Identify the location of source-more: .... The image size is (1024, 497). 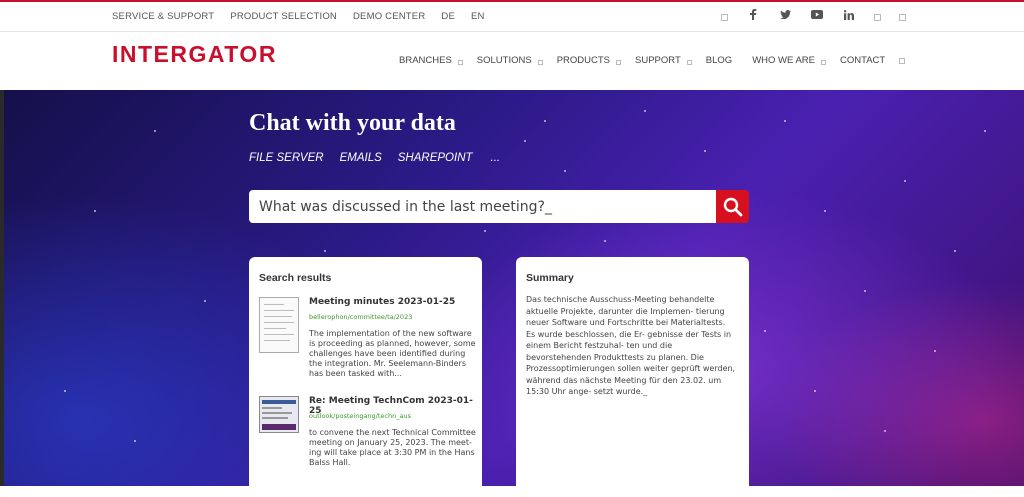
(495, 158).